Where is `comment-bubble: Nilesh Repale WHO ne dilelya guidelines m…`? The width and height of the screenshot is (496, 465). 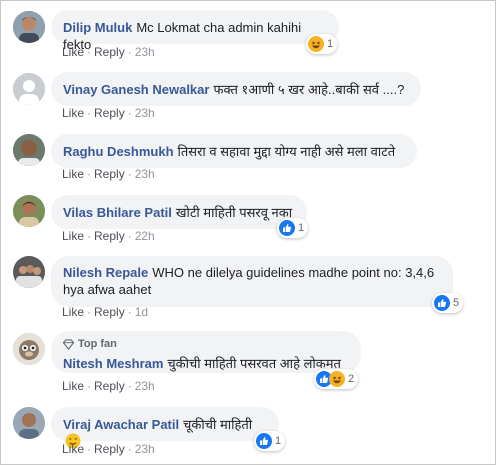 comment-bubble: Nilesh Repale WHO ne dilelya guidelines m… is located at coordinates (252, 281).